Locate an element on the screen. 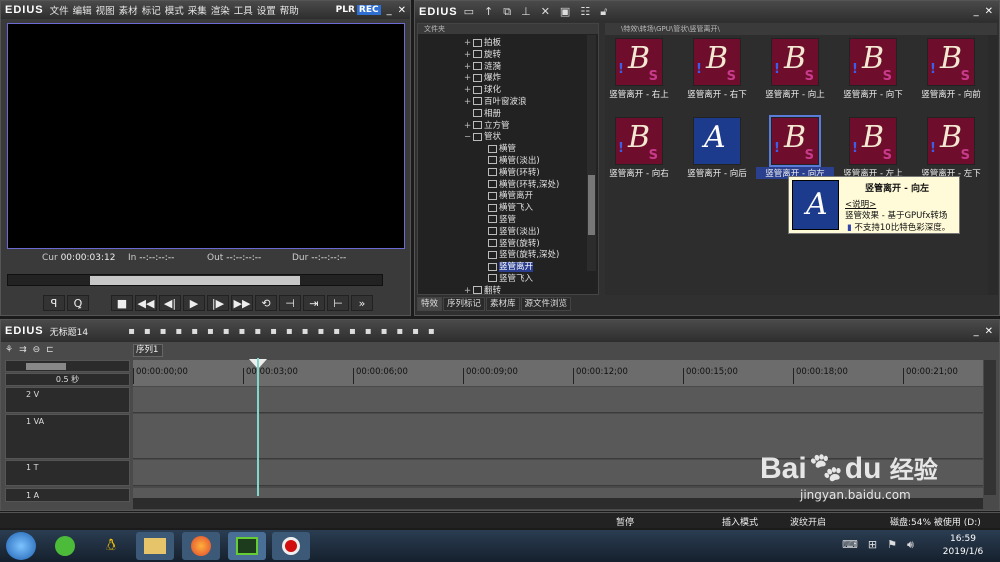  fast-forward-icon: ▶▶ is located at coordinates (242, 303).